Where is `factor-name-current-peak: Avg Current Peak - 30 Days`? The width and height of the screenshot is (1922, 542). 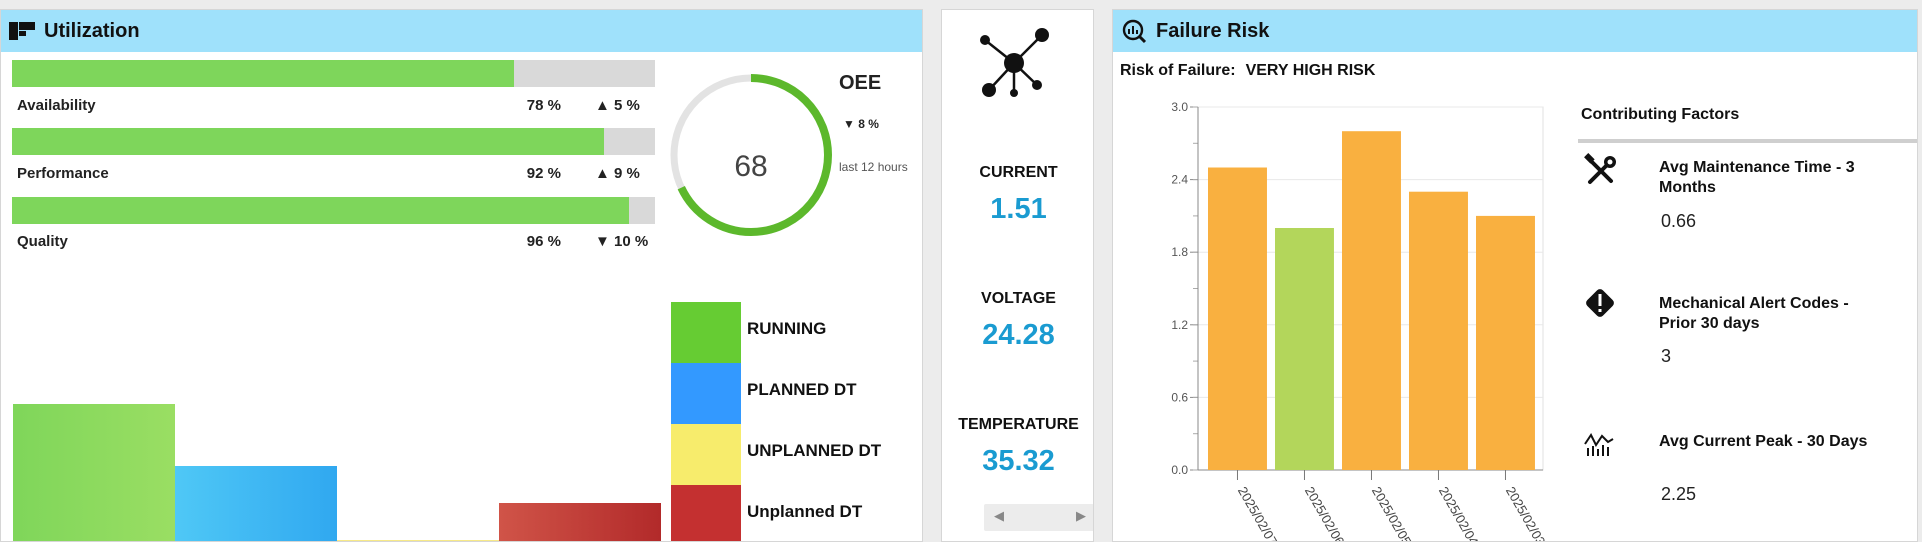 factor-name-current-peak: Avg Current Peak - 30 Days is located at coordinates (1763, 441).